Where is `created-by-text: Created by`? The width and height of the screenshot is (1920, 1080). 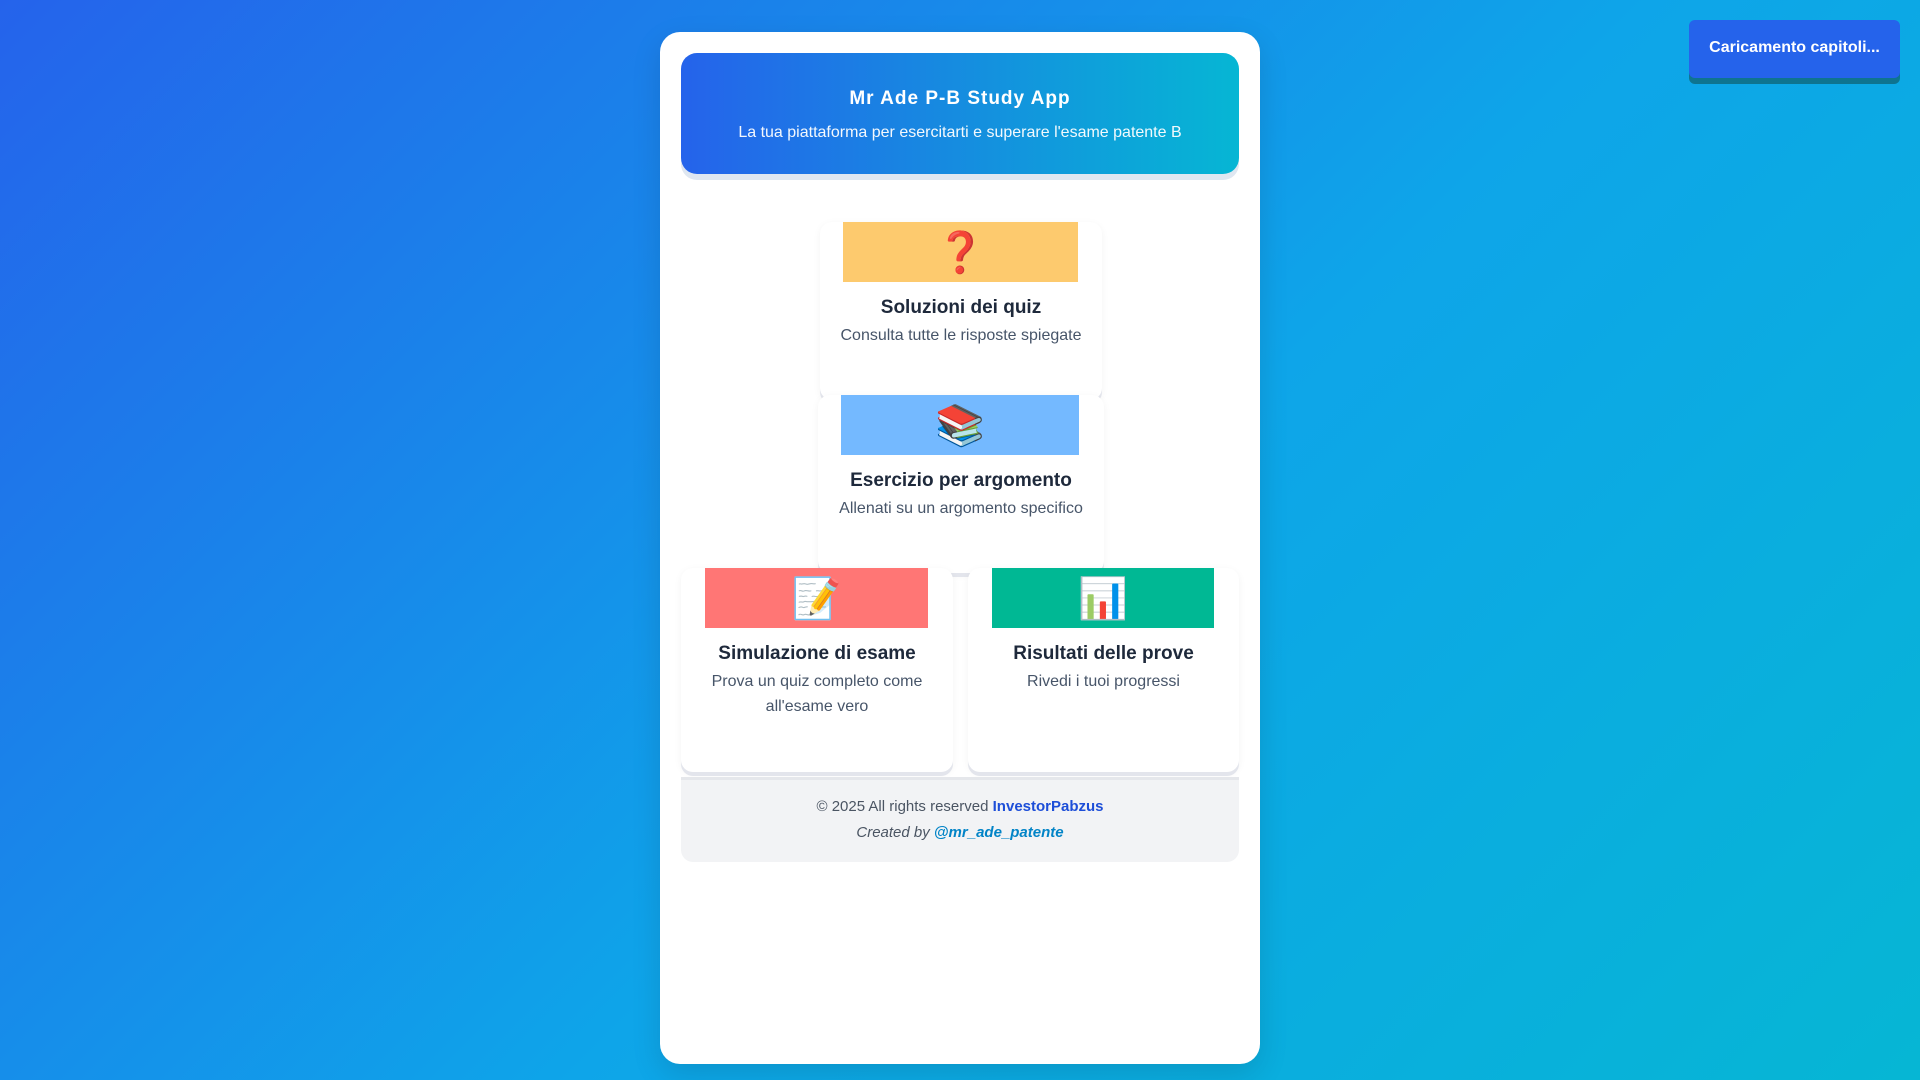
created-by-text: Created by is located at coordinates (892, 832).